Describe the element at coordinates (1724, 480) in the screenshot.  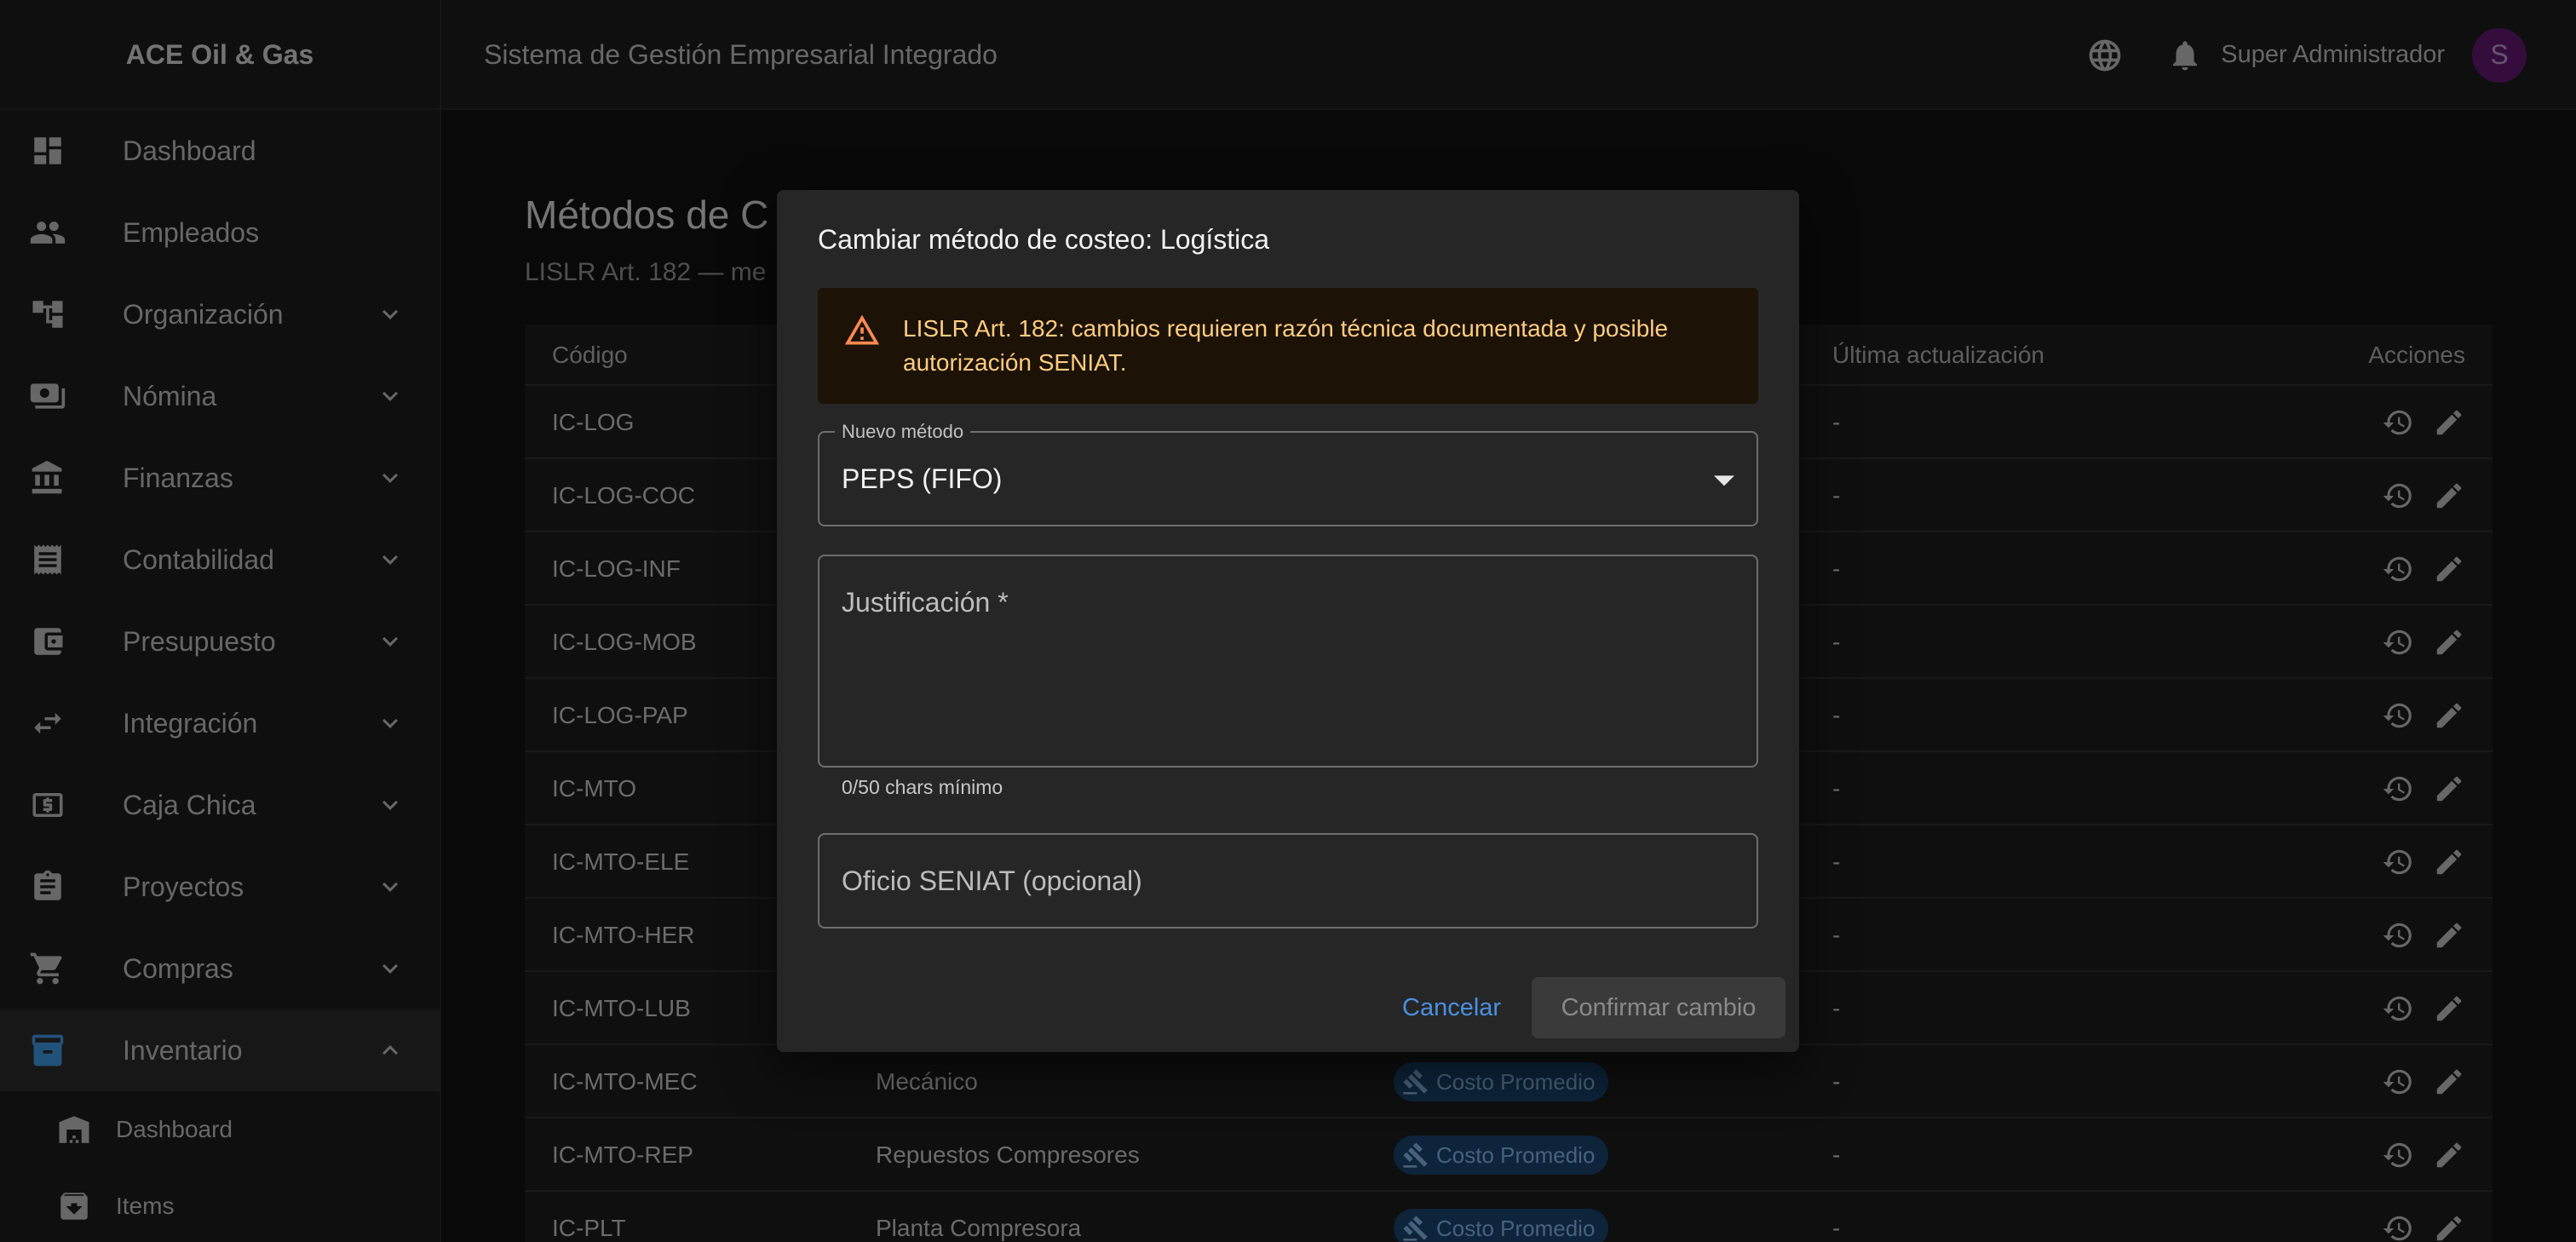
I see `dropdown-arrow-icon` at that location.